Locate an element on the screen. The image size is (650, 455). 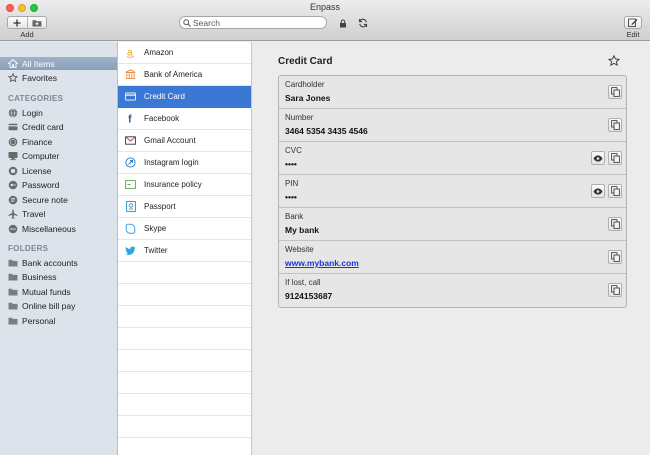
search-input is located at coordinates (258, 22).